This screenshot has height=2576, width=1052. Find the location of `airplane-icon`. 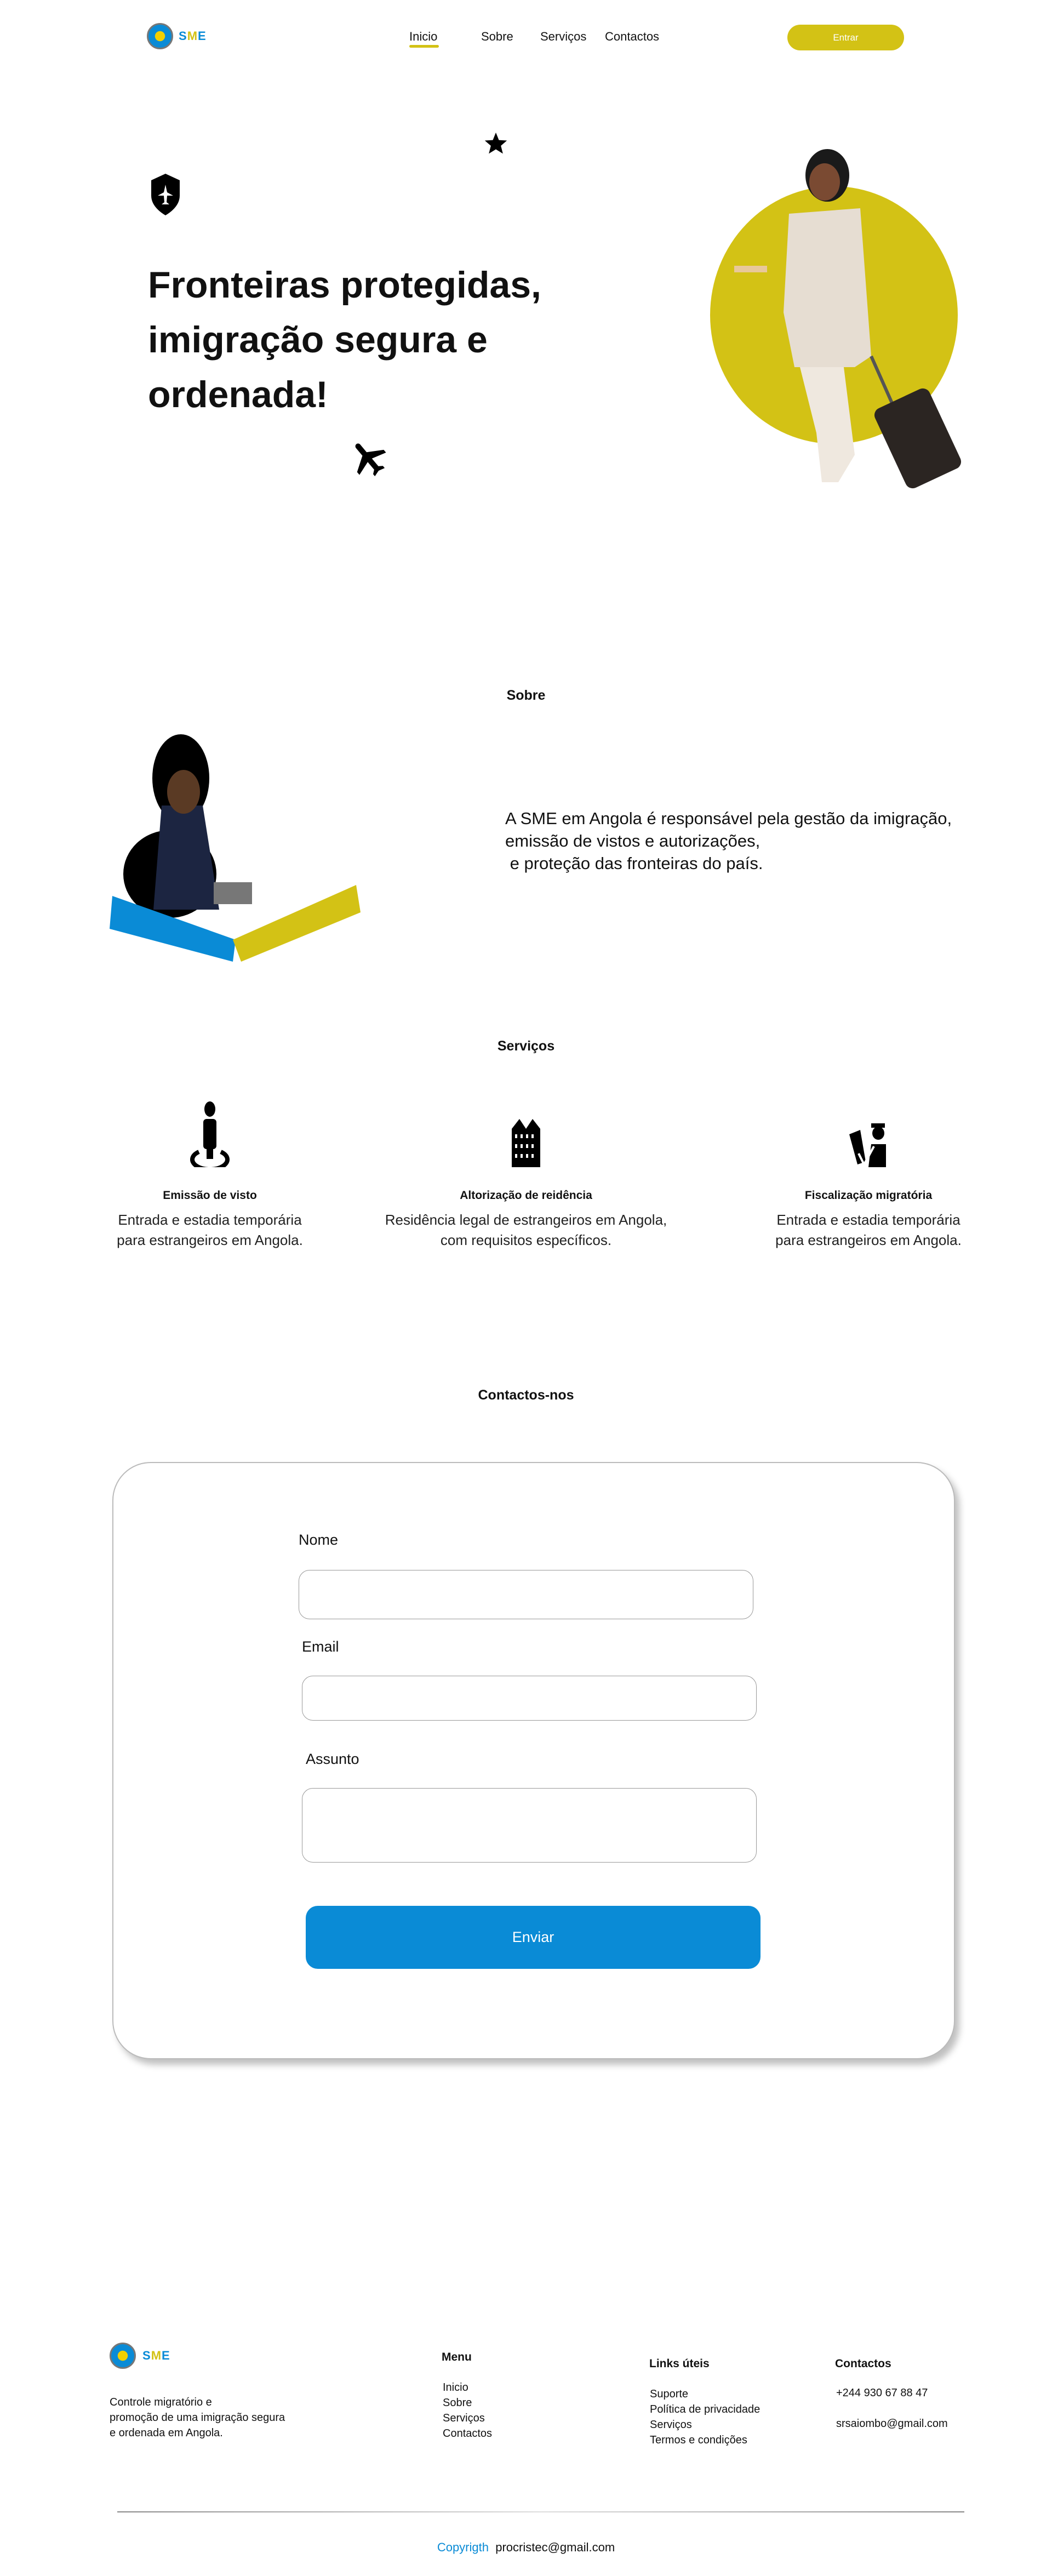

airplane-icon is located at coordinates (371, 460).